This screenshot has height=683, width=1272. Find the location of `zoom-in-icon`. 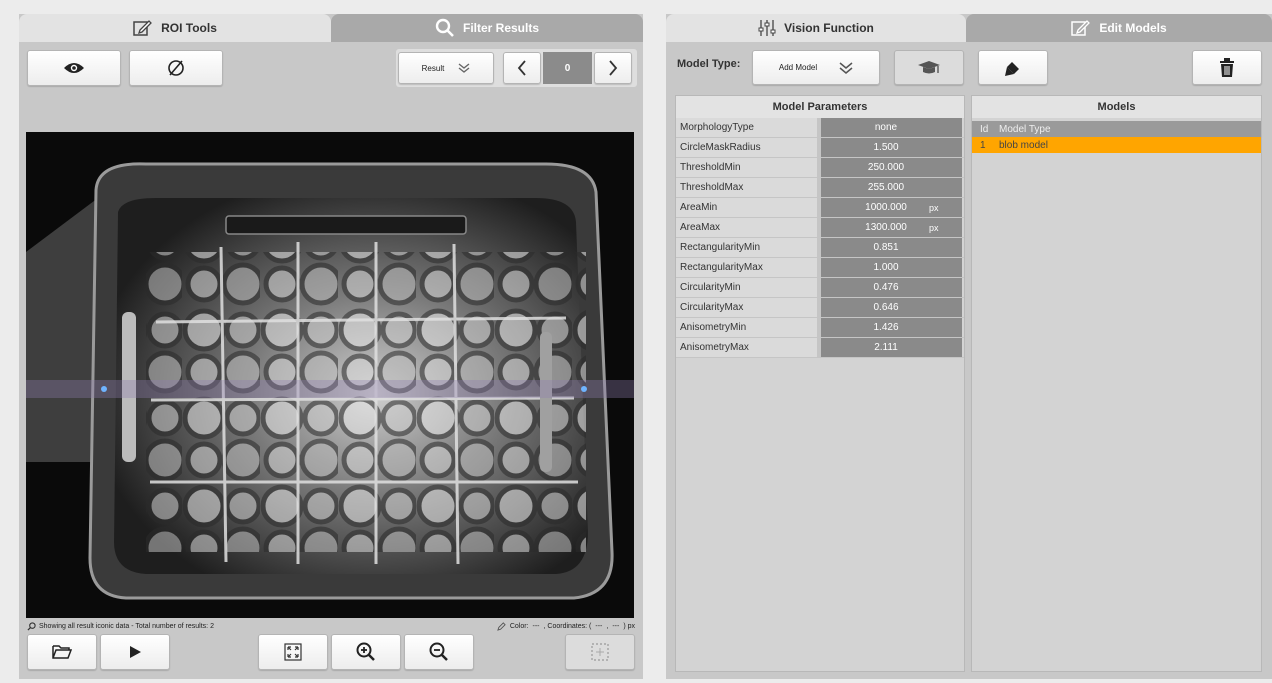

zoom-in-icon is located at coordinates (365, 651).